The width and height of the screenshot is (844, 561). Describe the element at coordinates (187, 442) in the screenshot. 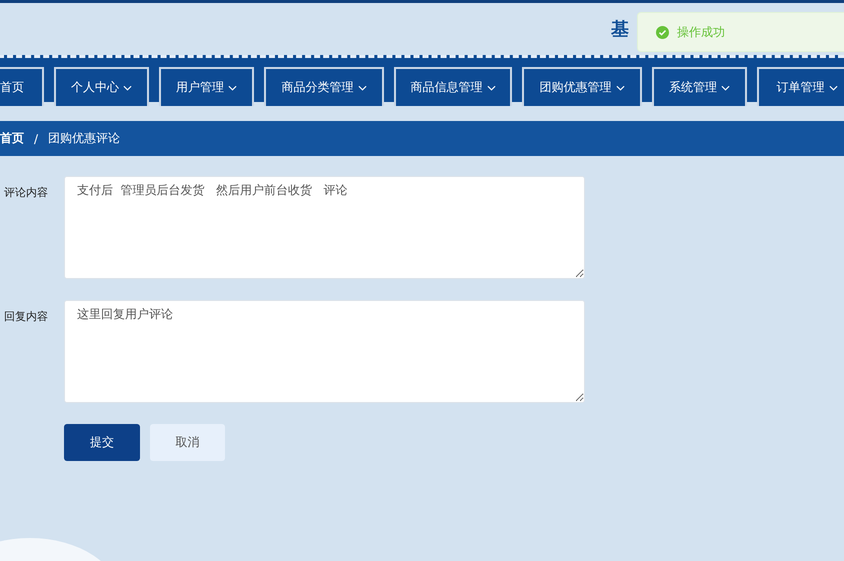

I see `cancel-button: 取消` at that location.